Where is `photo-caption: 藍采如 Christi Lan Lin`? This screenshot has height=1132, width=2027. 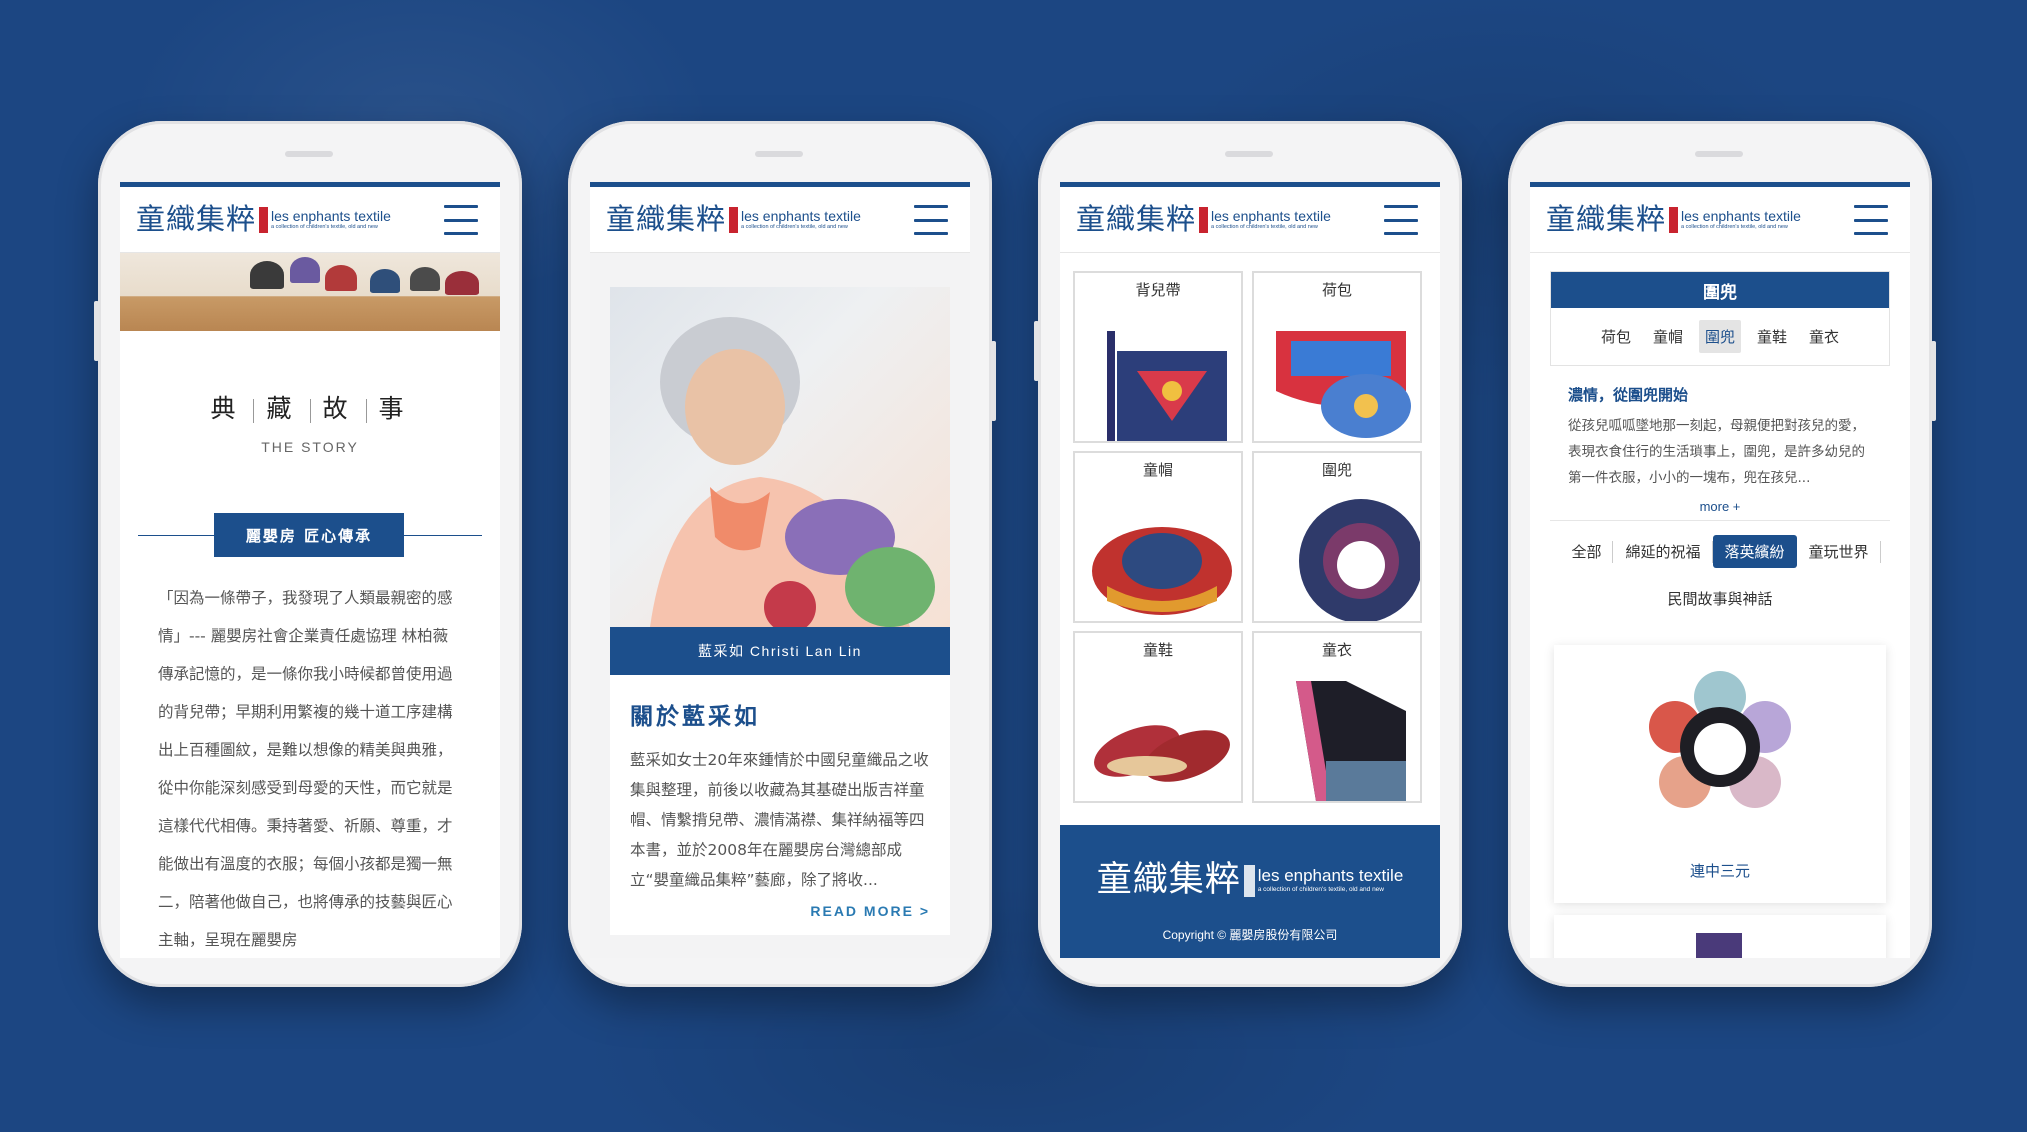 photo-caption: 藍采如 Christi Lan Lin is located at coordinates (780, 651).